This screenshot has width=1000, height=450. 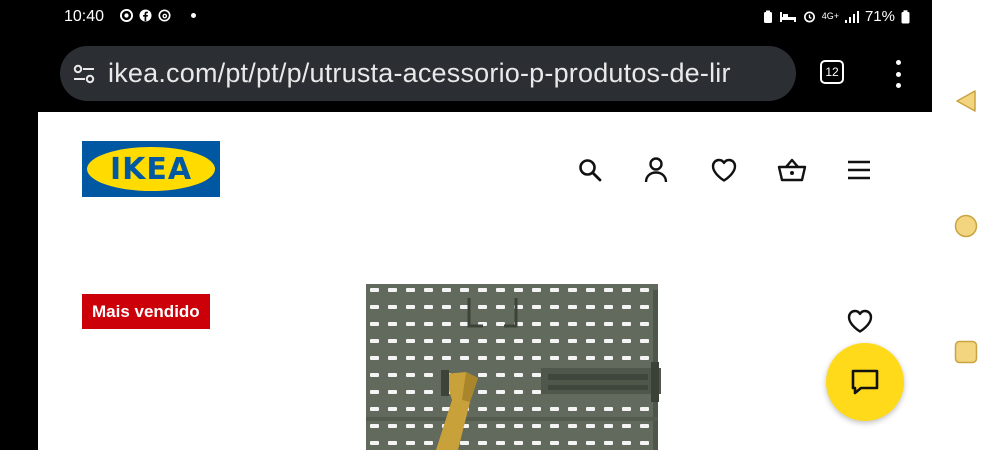 I want to click on logo-text: IKEA, so click(x=151, y=169).